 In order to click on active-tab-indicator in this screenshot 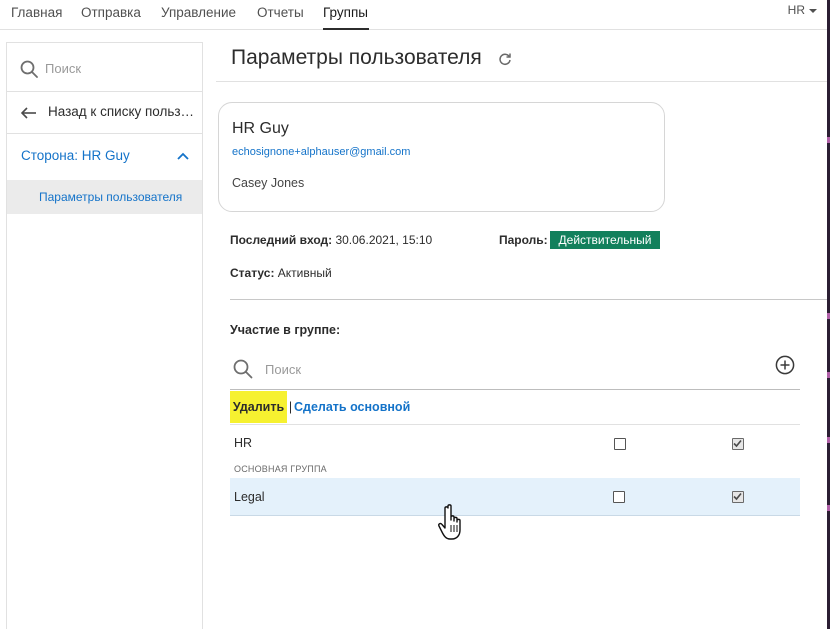, I will do `click(346, 29)`.